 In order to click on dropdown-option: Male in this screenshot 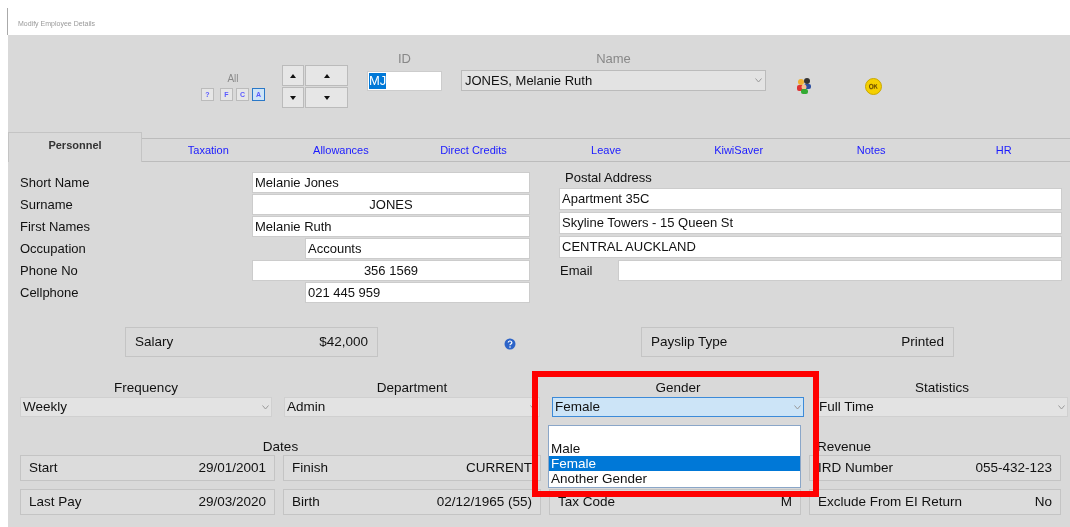, I will do `click(674, 448)`.